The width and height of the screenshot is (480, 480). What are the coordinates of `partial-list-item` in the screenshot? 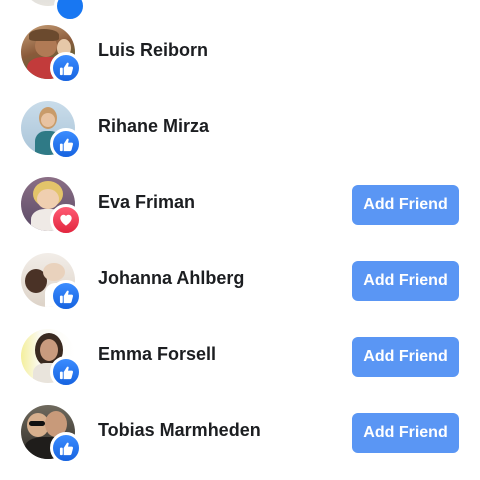 It's located at (53, 11).